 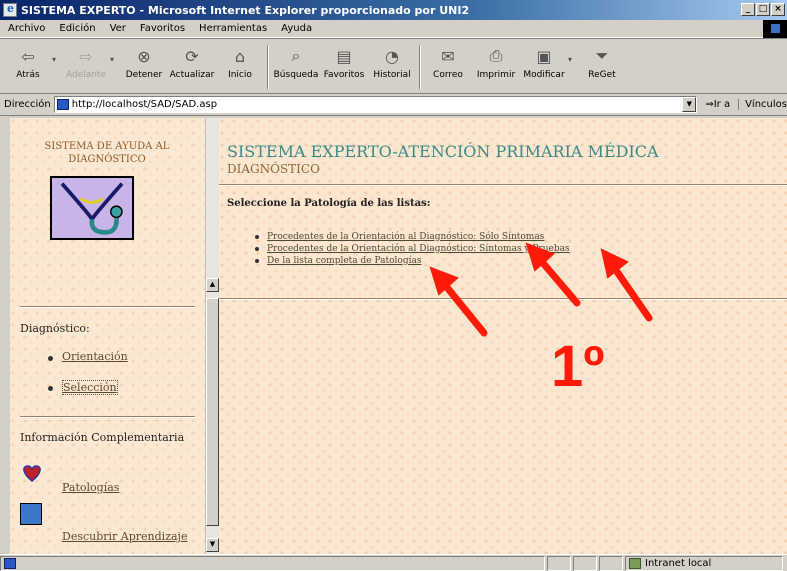 What do you see at coordinates (344, 261) in the screenshot?
I see `link-lista-completa: De la lista completa de Patologías` at bounding box center [344, 261].